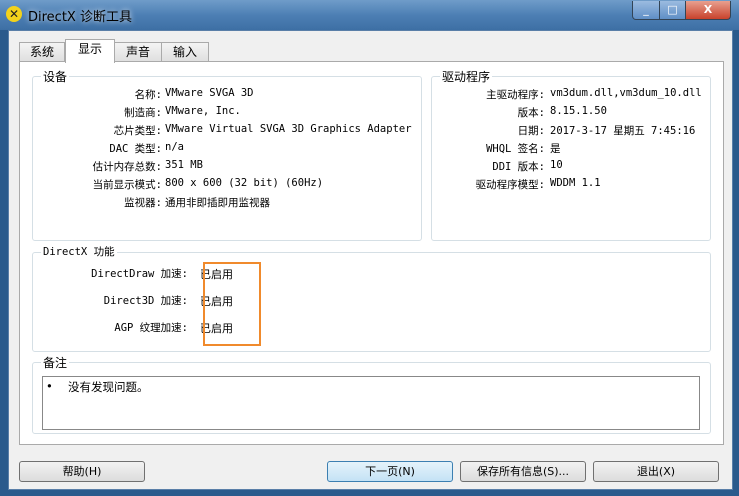 Image resolution: width=739 pixels, height=496 pixels. Describe the element at coordinates (209, 93) in the screenshot. I see `device-value: VMware SVGA 3D` at that location.